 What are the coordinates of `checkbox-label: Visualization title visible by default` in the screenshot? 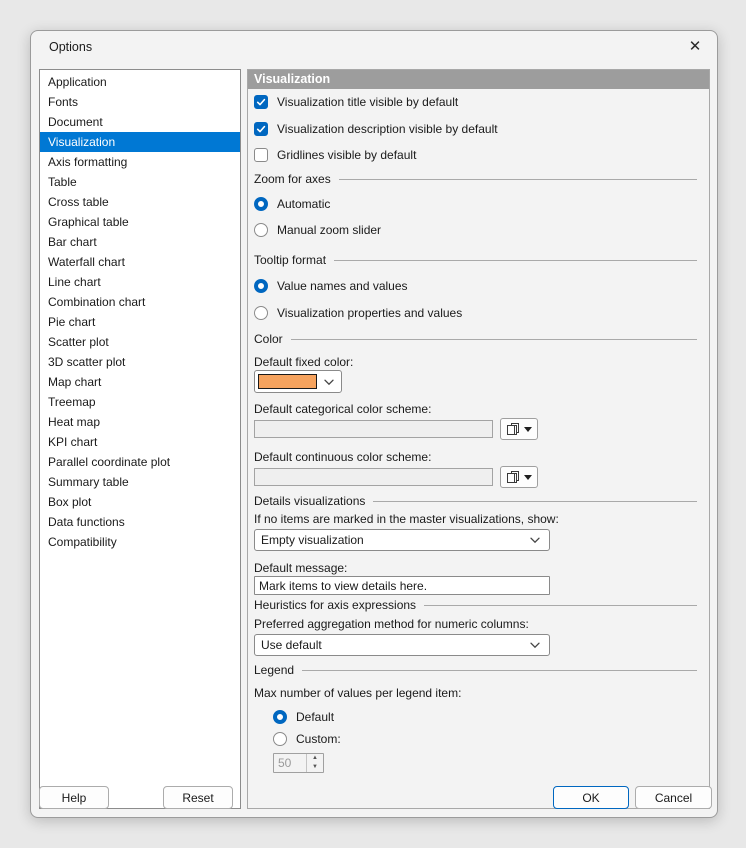 It's located at (368, 102).